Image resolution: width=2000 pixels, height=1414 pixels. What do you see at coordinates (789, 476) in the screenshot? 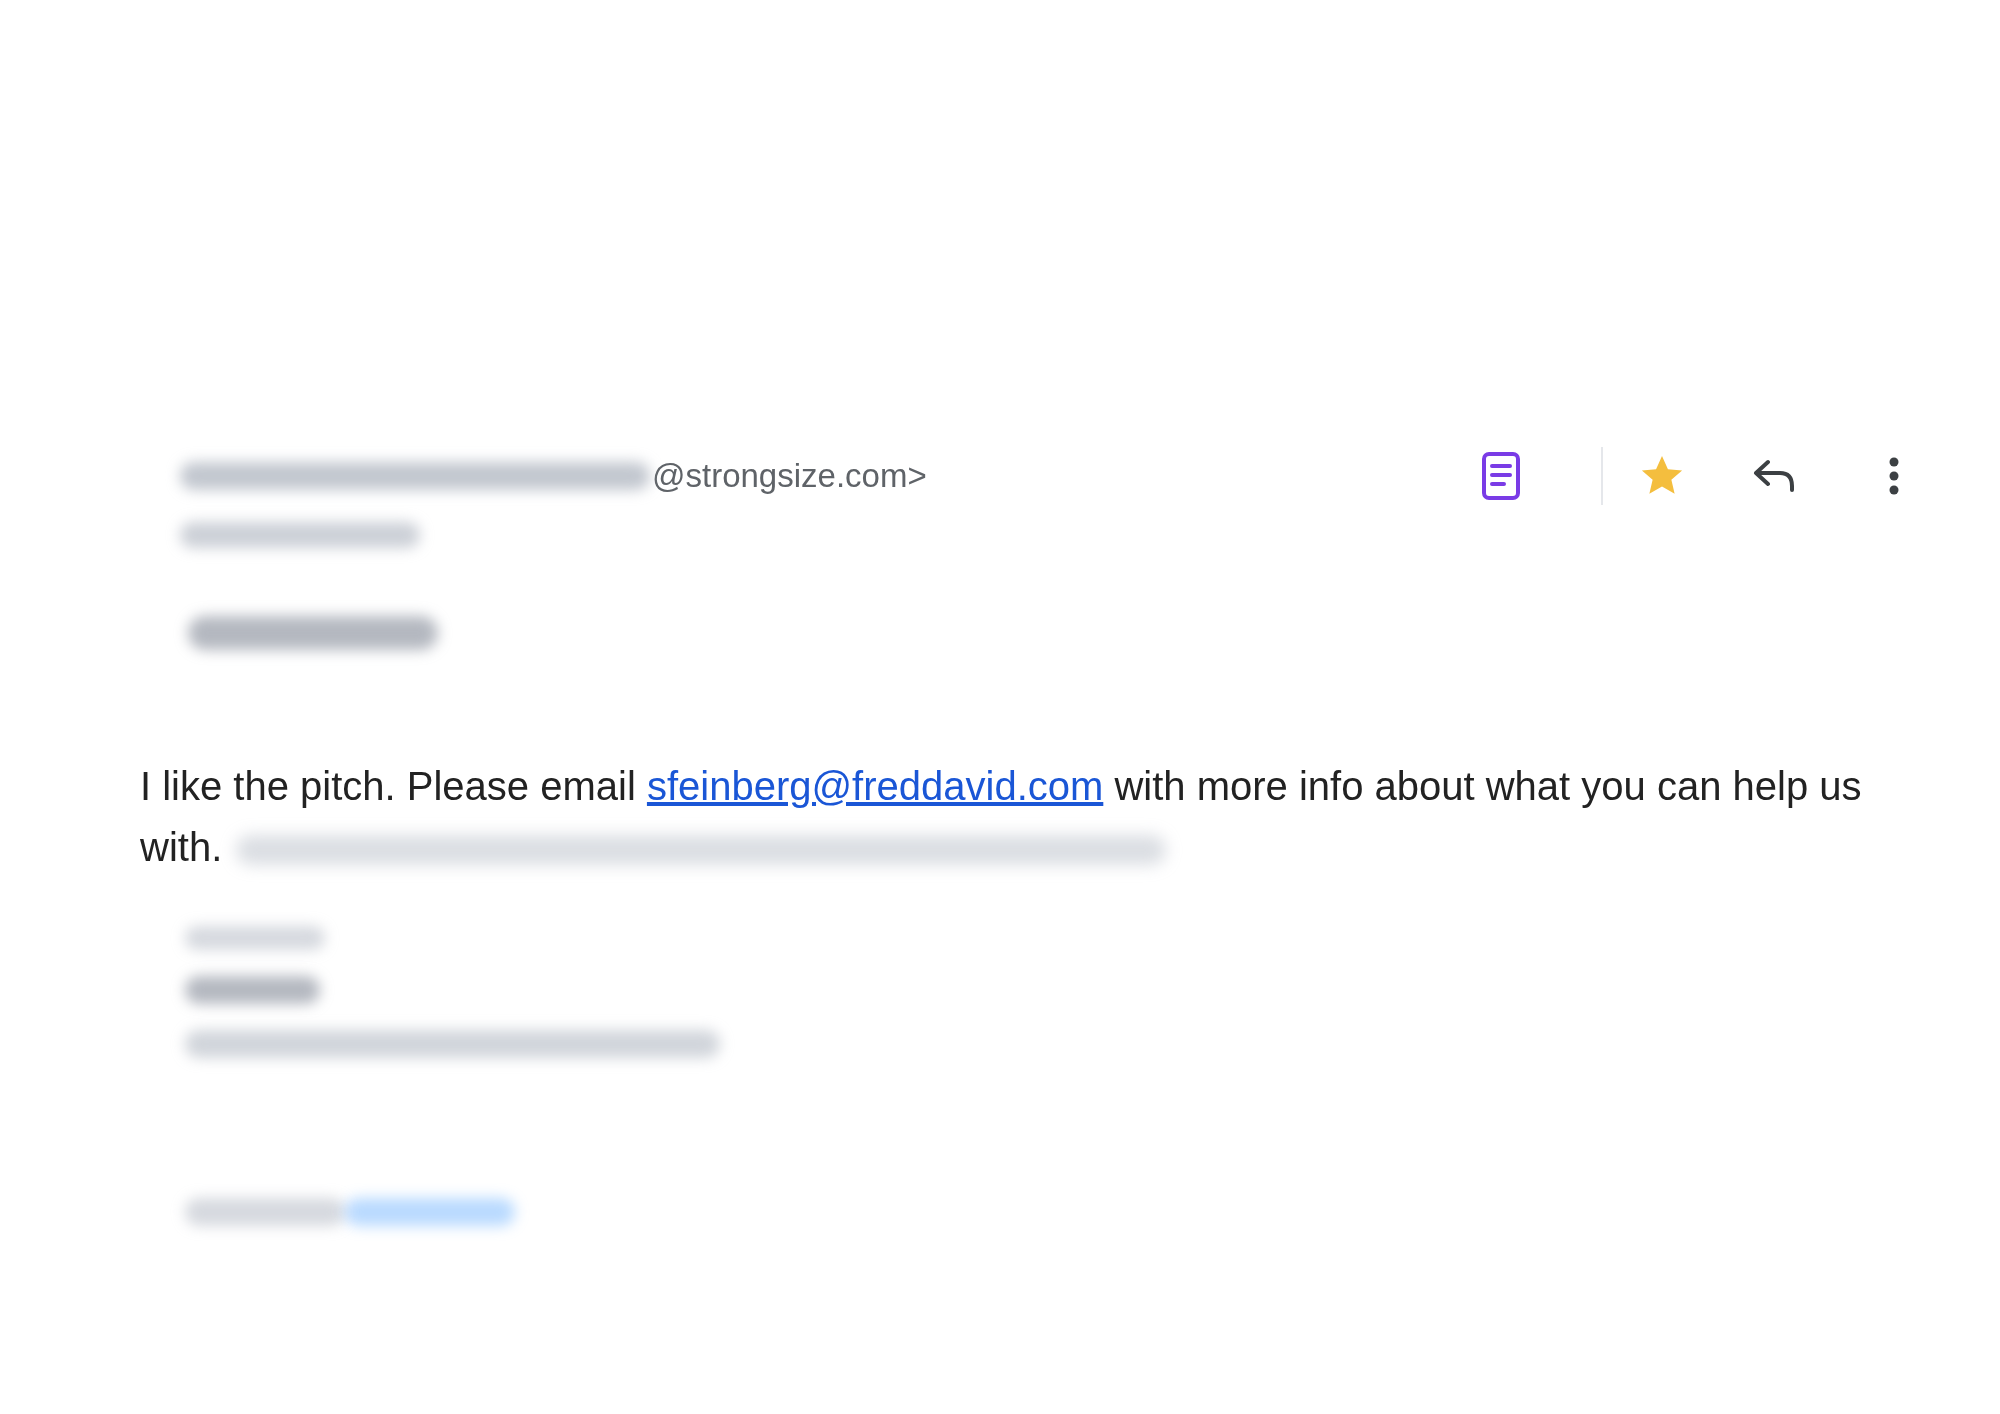
I see `sender-address: @strongsize.com>` at bounding box center [789, 476].